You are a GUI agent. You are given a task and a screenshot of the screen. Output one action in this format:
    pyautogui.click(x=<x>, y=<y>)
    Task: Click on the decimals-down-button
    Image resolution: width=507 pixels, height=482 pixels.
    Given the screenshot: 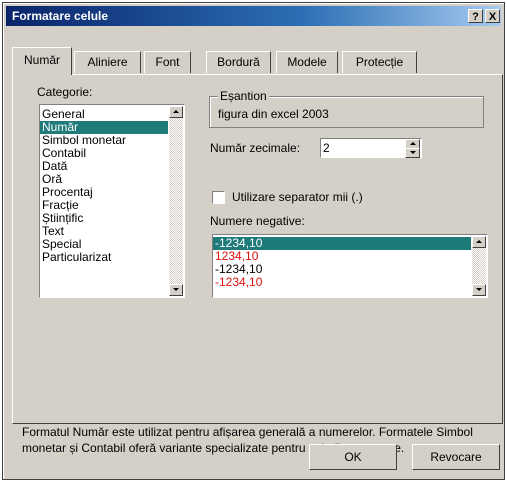 What is the action you would take?
    pyautogui.click(x=412, y=153)
    